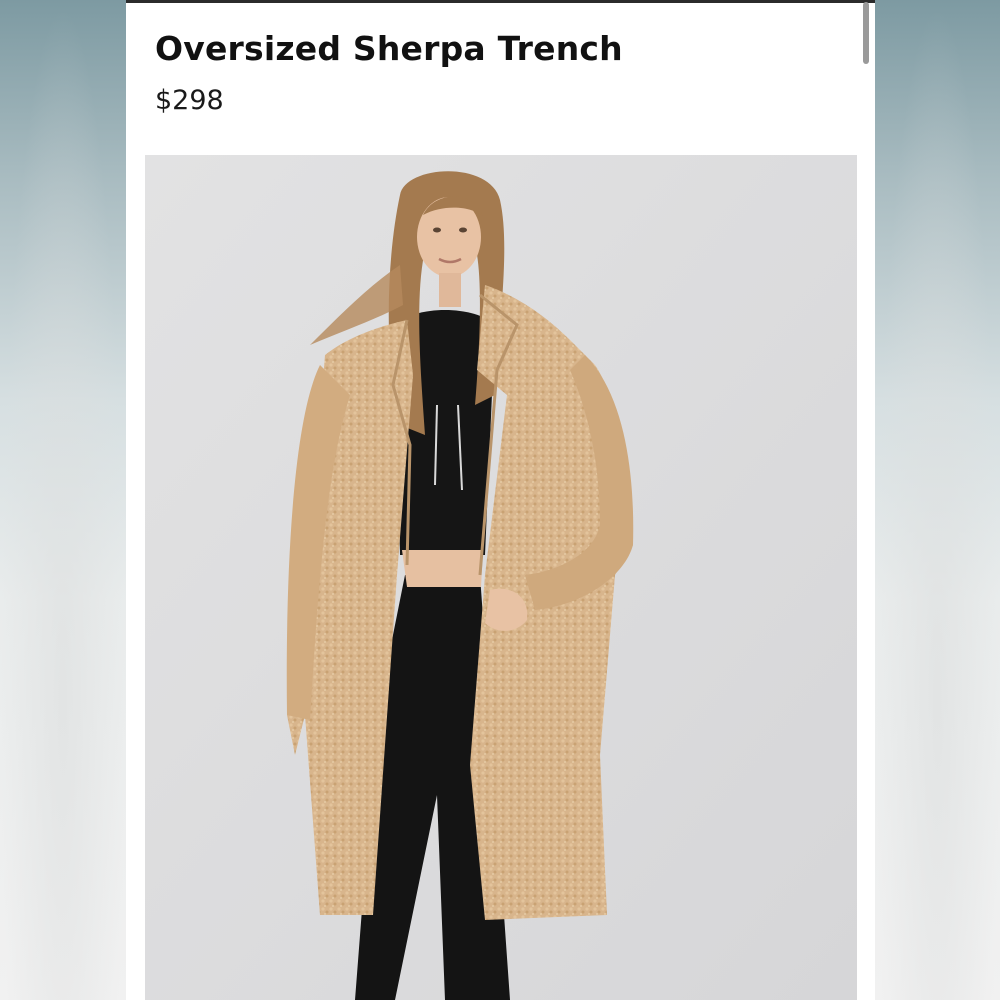  I want to click on top-border, so click(500, 1).